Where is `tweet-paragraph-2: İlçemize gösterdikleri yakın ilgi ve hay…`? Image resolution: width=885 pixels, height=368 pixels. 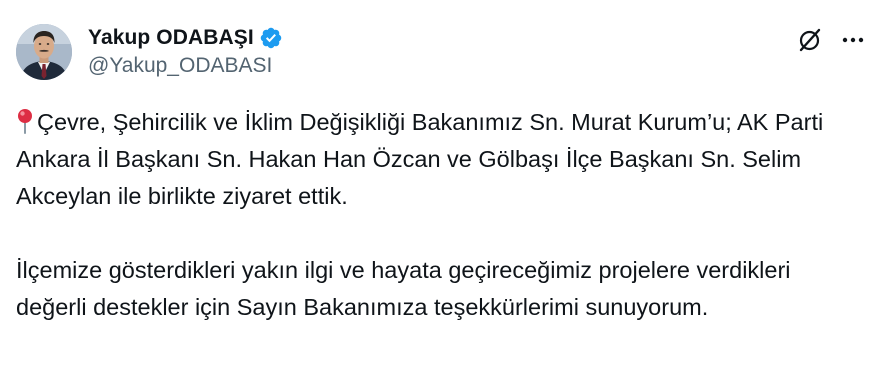 tweet-paragraph-2: İlçemize gösterdikleri yakın ilgi ve hay… is located at coordinates (403, 288).